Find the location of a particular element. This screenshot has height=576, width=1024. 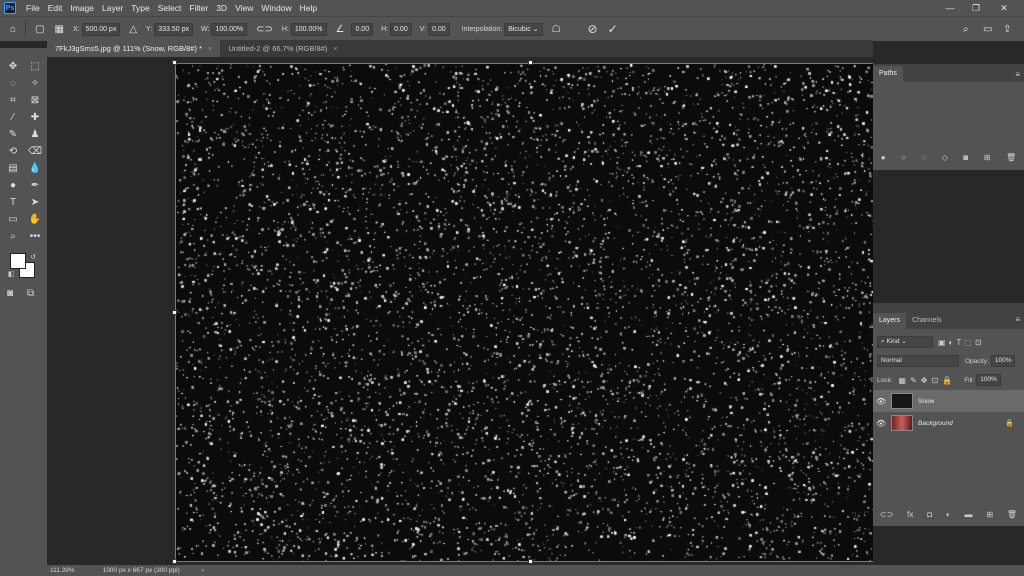

healing-brush-tool-icon: ✚ is located at coordinates (35, 117).